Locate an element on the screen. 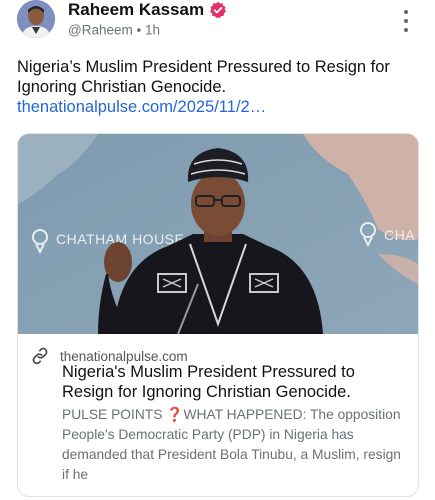 The width and height of the screenshot is (435, 500). avatar-image is located at coordinates (36, 19).